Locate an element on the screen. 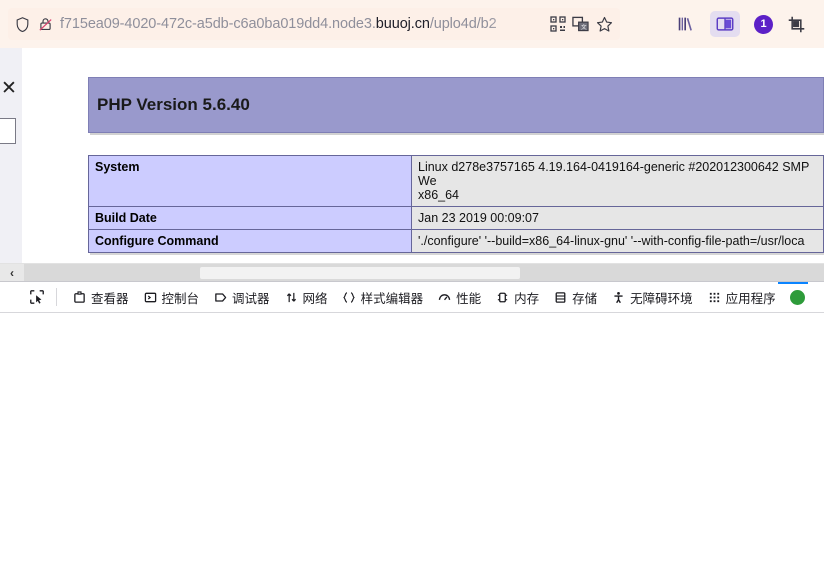  debugger-icon is located at coordinates (220, 297).